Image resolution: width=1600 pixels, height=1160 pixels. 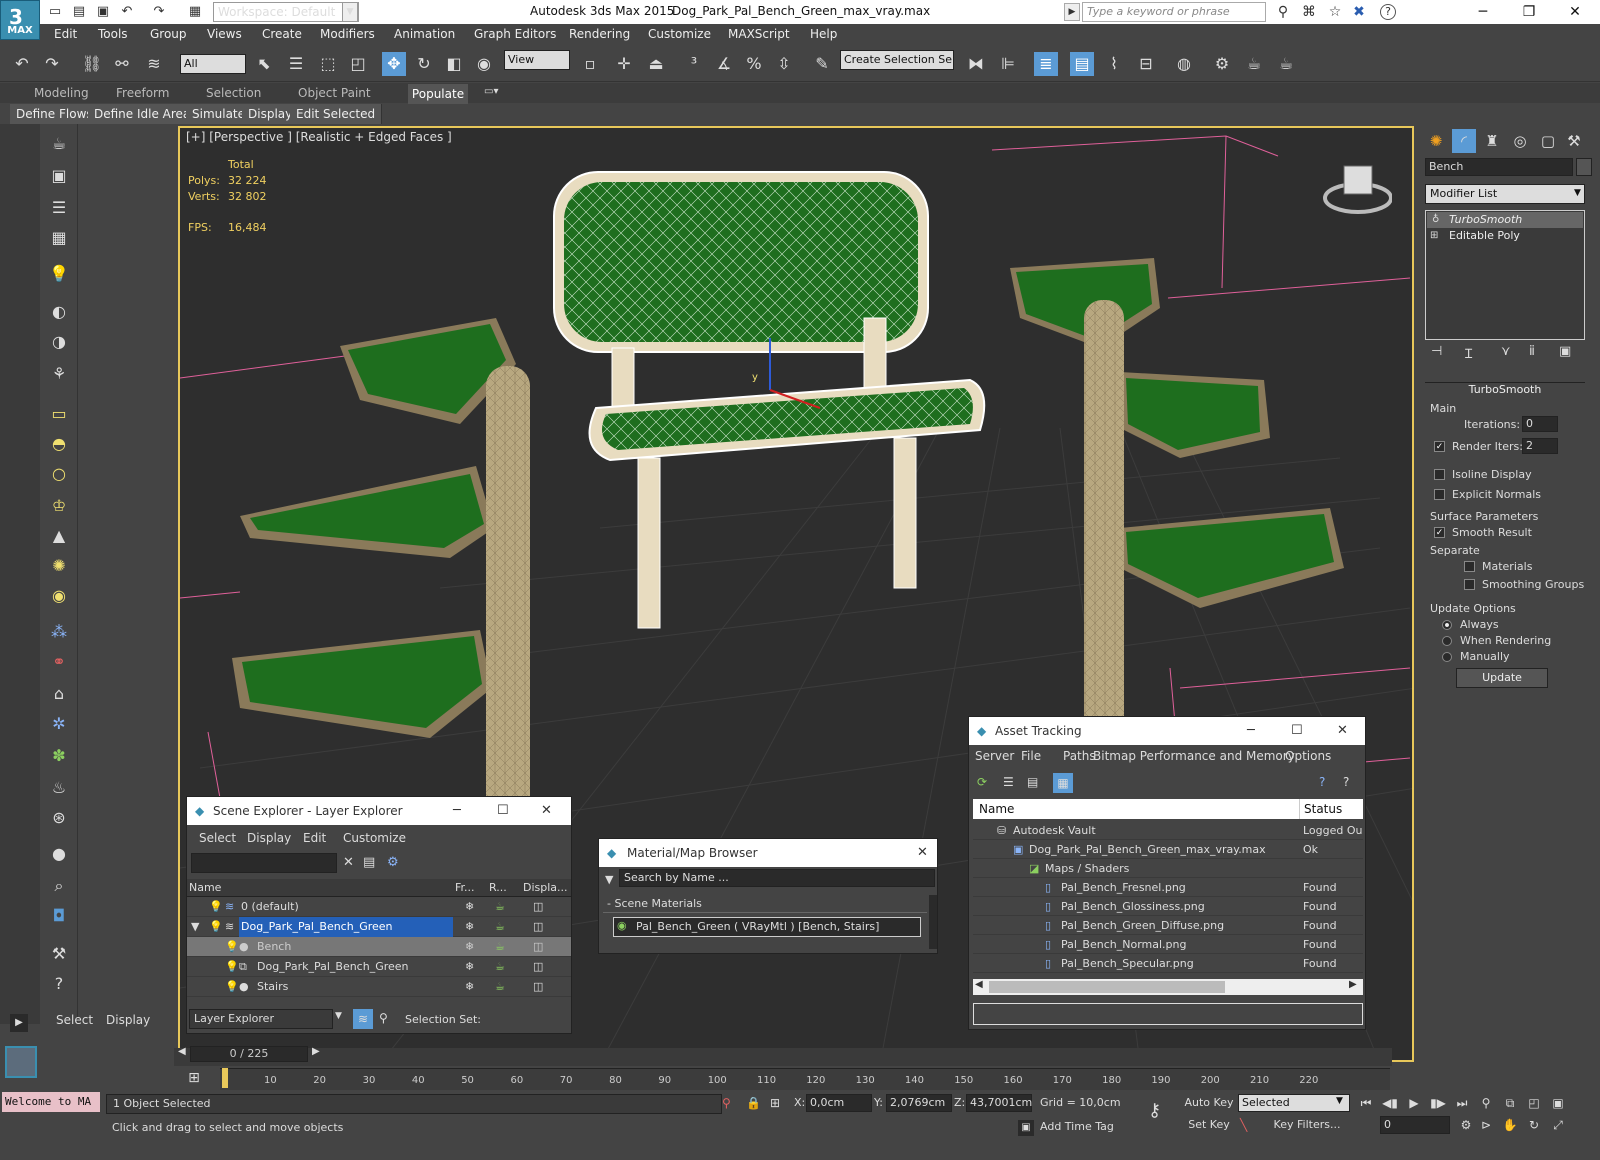 I want to click on play-icon: ▶, so click(x=1414, y=1103).